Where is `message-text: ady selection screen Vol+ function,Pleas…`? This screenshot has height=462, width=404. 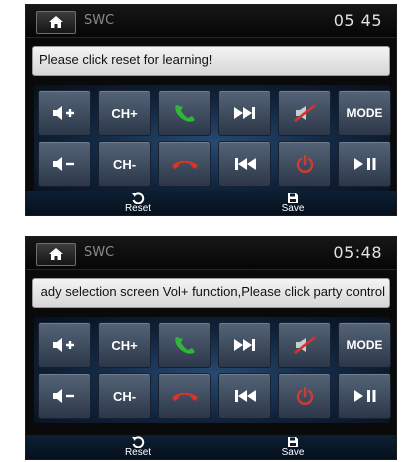 message-text: ady selection screen Vol+ function,Pleas… is located at coordinates (212, 291).